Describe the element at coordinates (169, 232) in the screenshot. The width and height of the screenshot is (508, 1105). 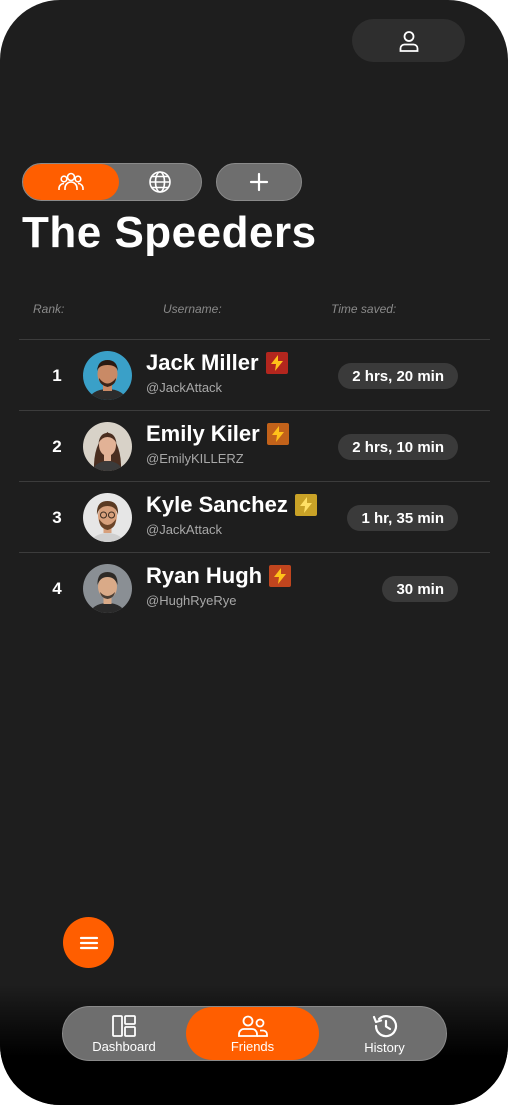
I see `page-title: The Speeders` at that location.